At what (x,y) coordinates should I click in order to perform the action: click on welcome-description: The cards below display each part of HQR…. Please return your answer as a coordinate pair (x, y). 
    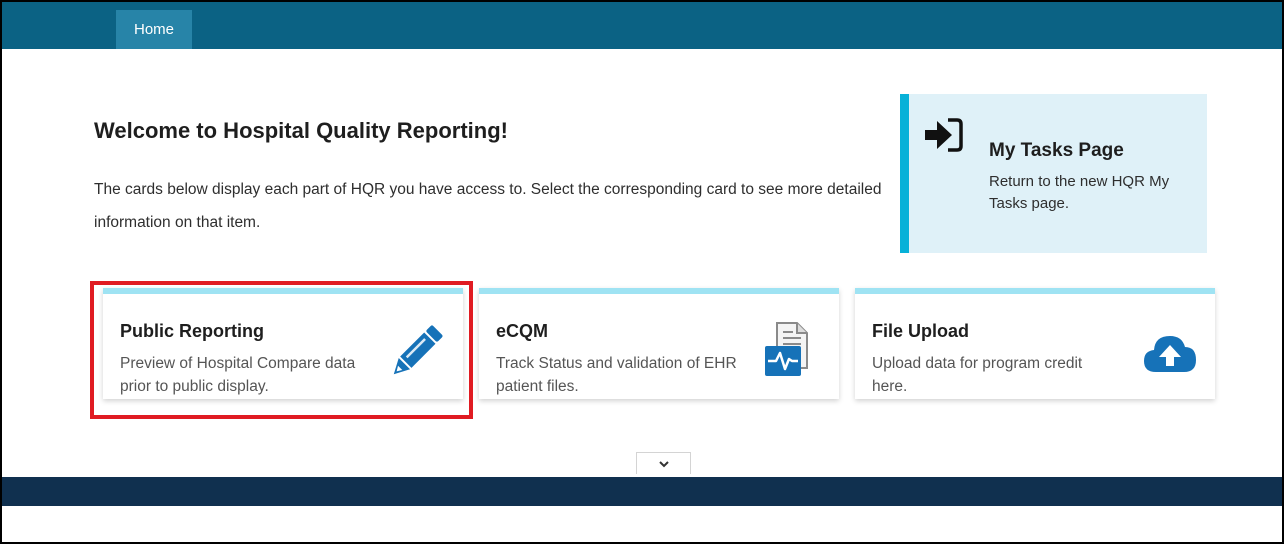
    Looking at the image, I should click on (488, 206).